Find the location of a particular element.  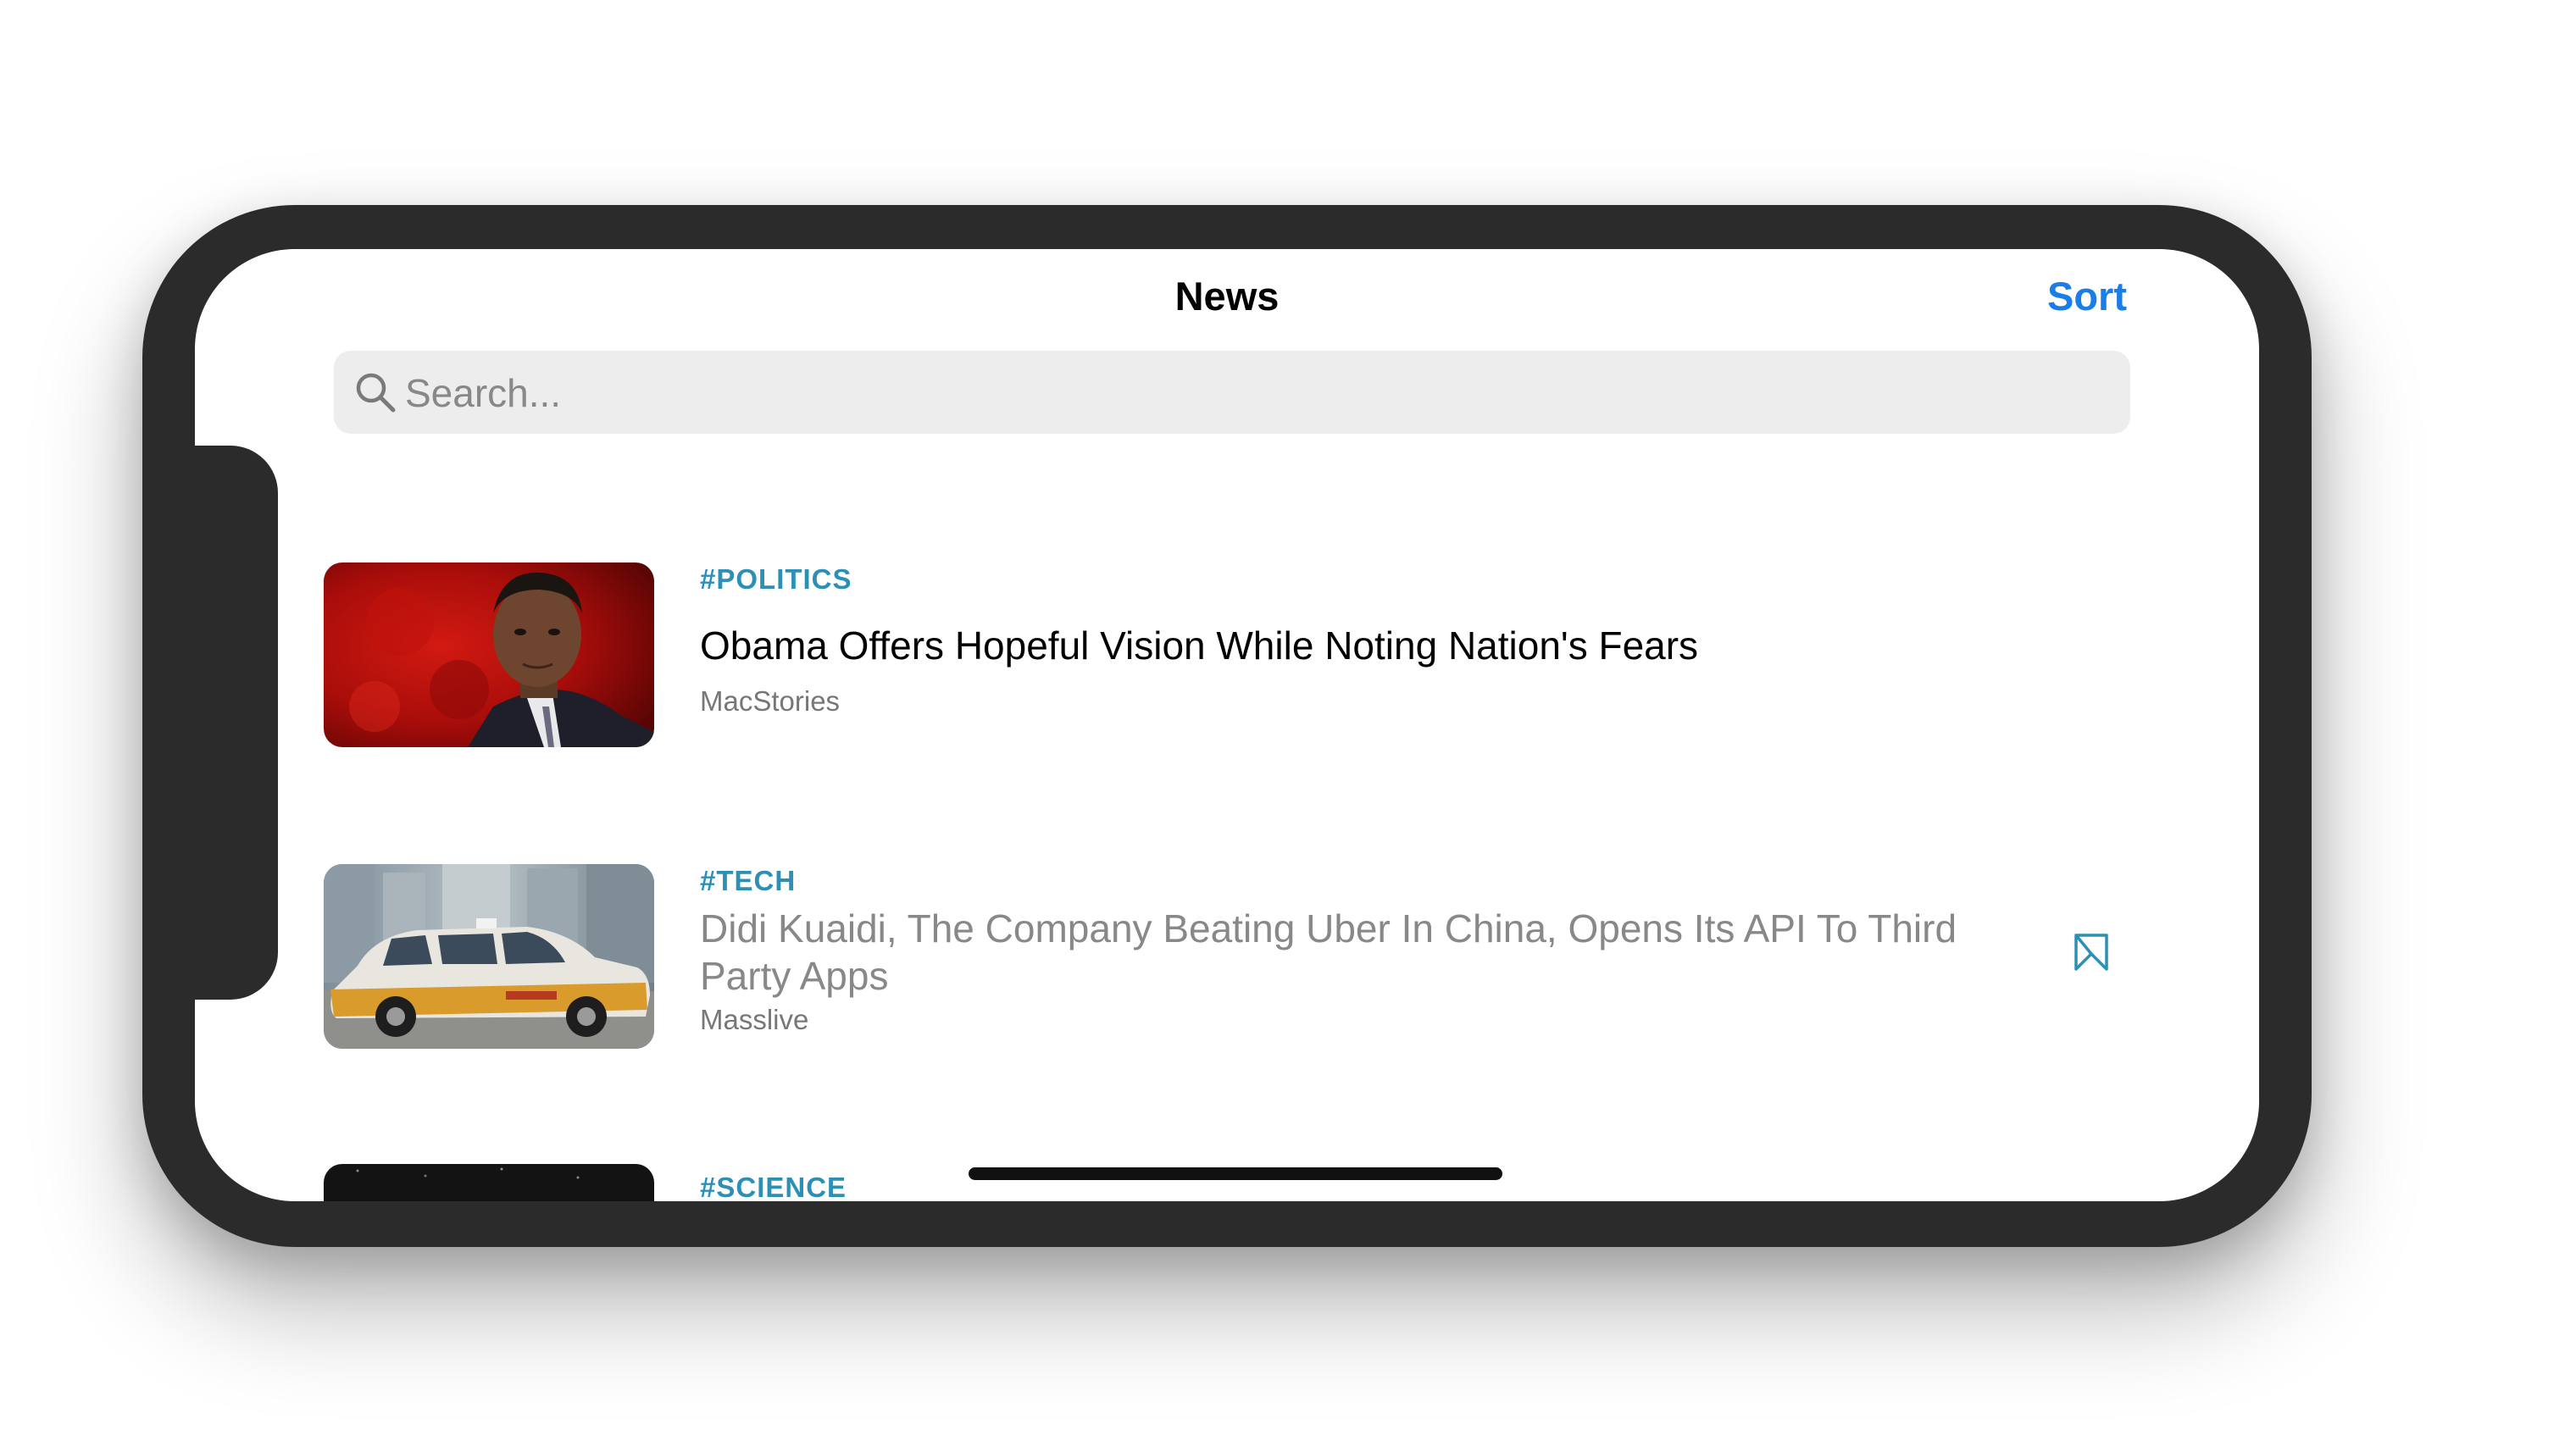

article-source: MacStories is located at coordinates (770, 701).